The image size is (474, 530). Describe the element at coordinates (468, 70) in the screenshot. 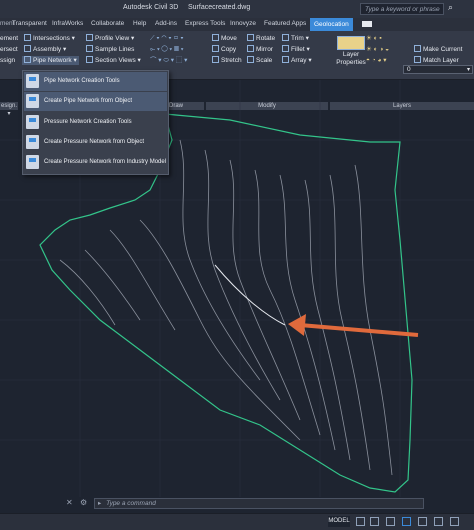

I see `chevron-down-icon: ▾` at that location.